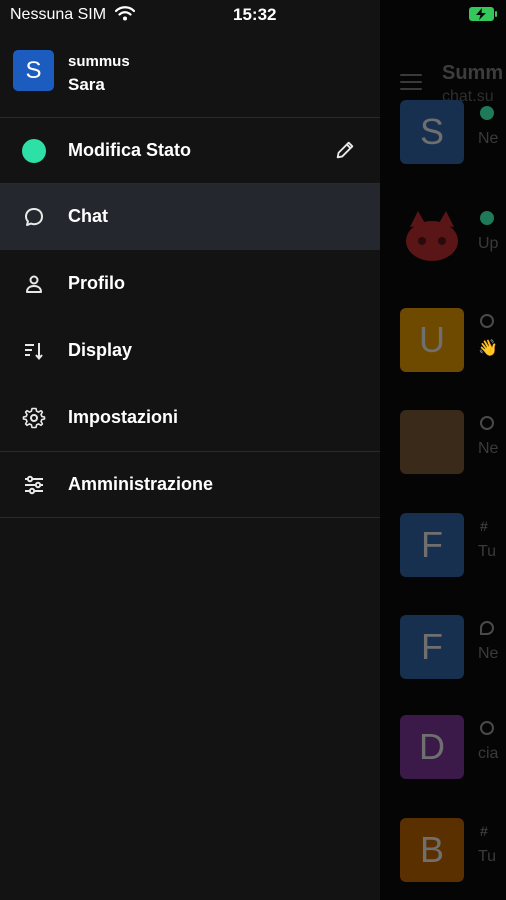 The height and width of the screenshot is (900, 506). I want to click on background-title: Summ, so click(473, 73).